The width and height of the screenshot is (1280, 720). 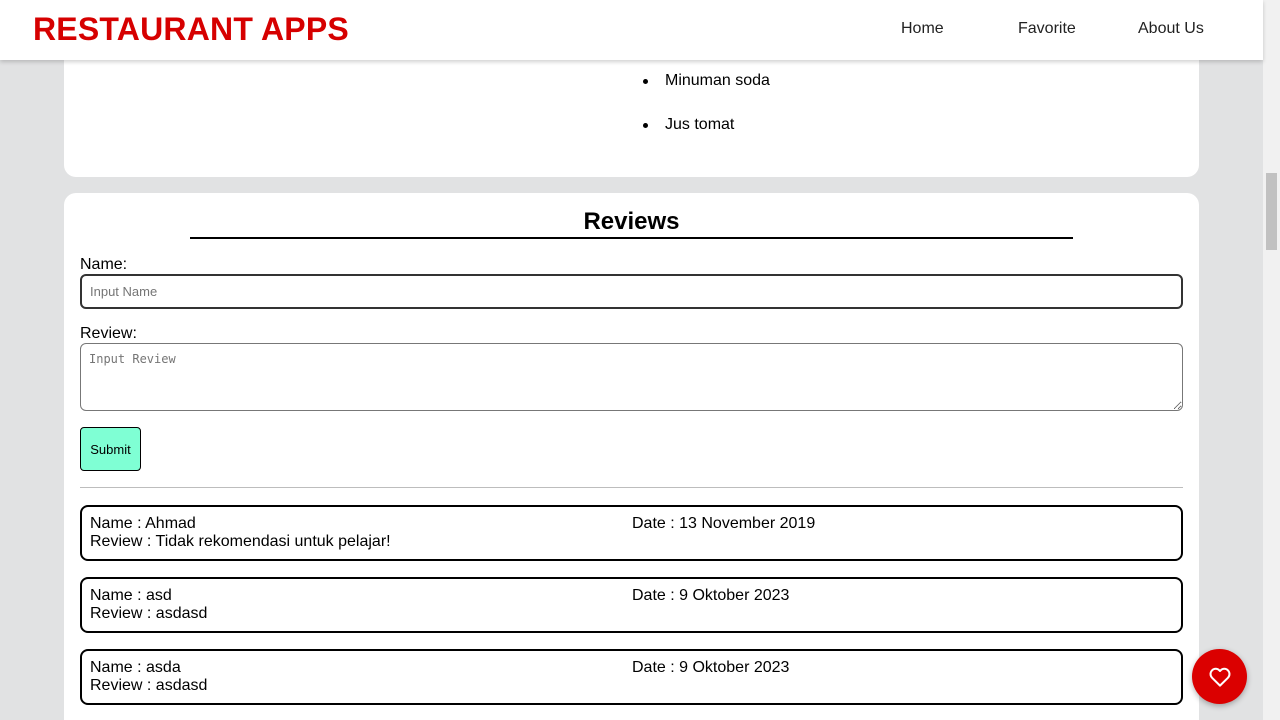 I want to click on app-brand: RESTAURANT APPS, so click(x=191, y=29).